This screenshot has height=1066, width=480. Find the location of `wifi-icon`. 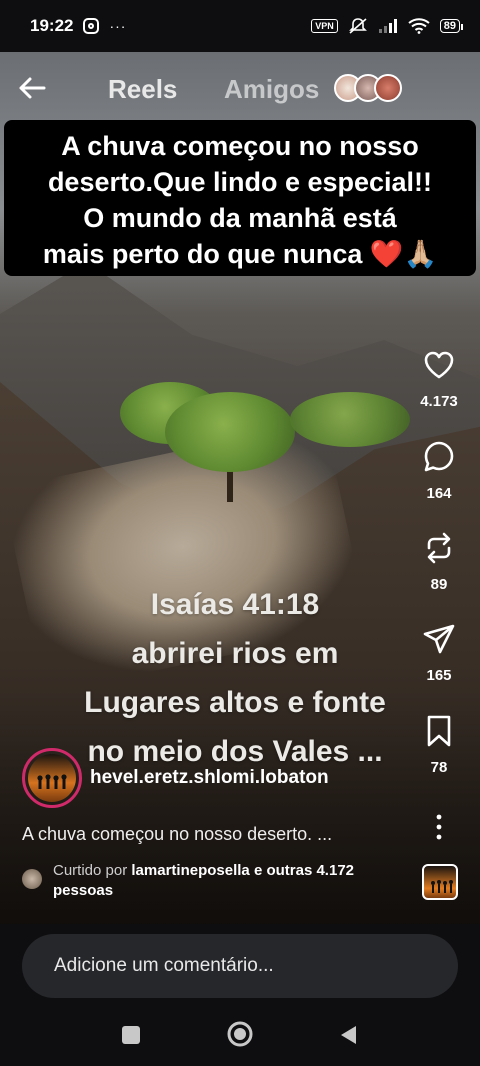

wifi-icon is located at coordinates (419, 26).